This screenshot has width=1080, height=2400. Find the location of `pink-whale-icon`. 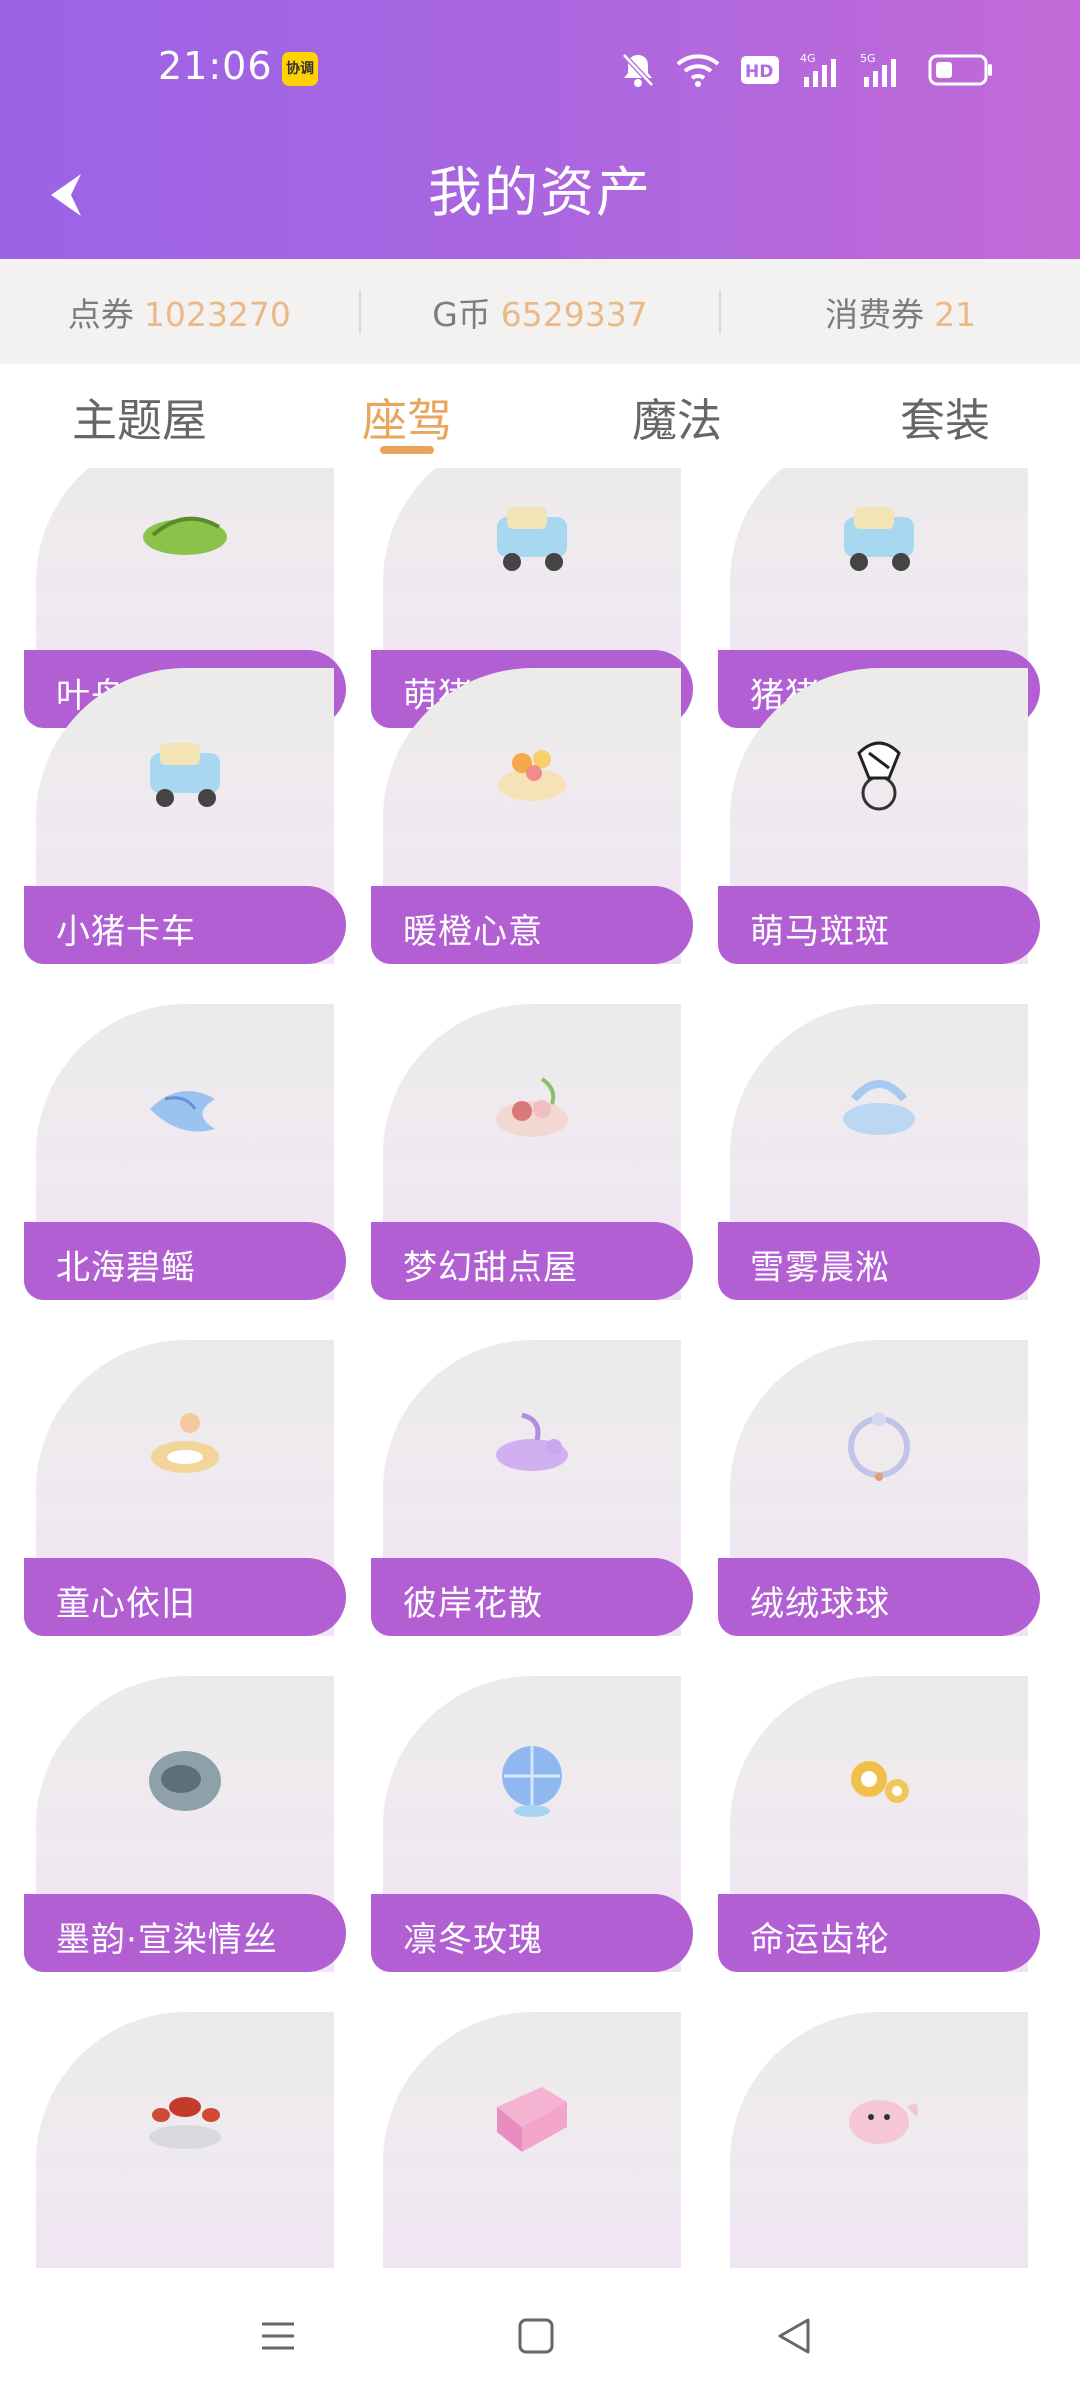

pink-whale-icon is located at coordinates (883, 2122).